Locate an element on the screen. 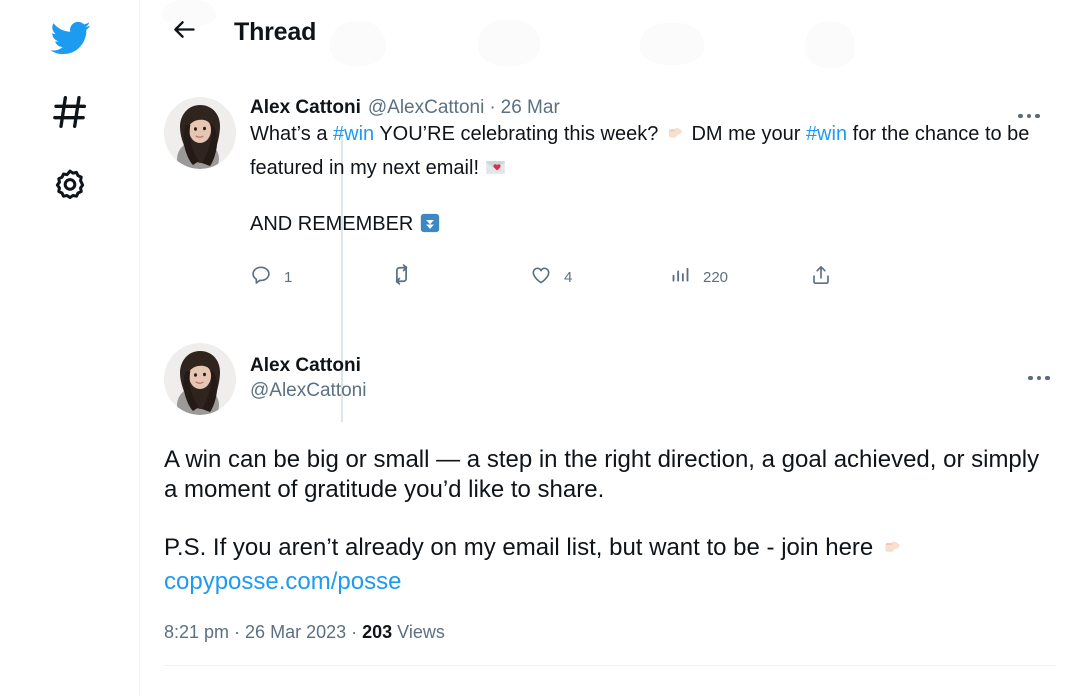 This screenshot has width=1080, height=696. external-link: copyposse.com/posse is located at coordinates (282, 581).